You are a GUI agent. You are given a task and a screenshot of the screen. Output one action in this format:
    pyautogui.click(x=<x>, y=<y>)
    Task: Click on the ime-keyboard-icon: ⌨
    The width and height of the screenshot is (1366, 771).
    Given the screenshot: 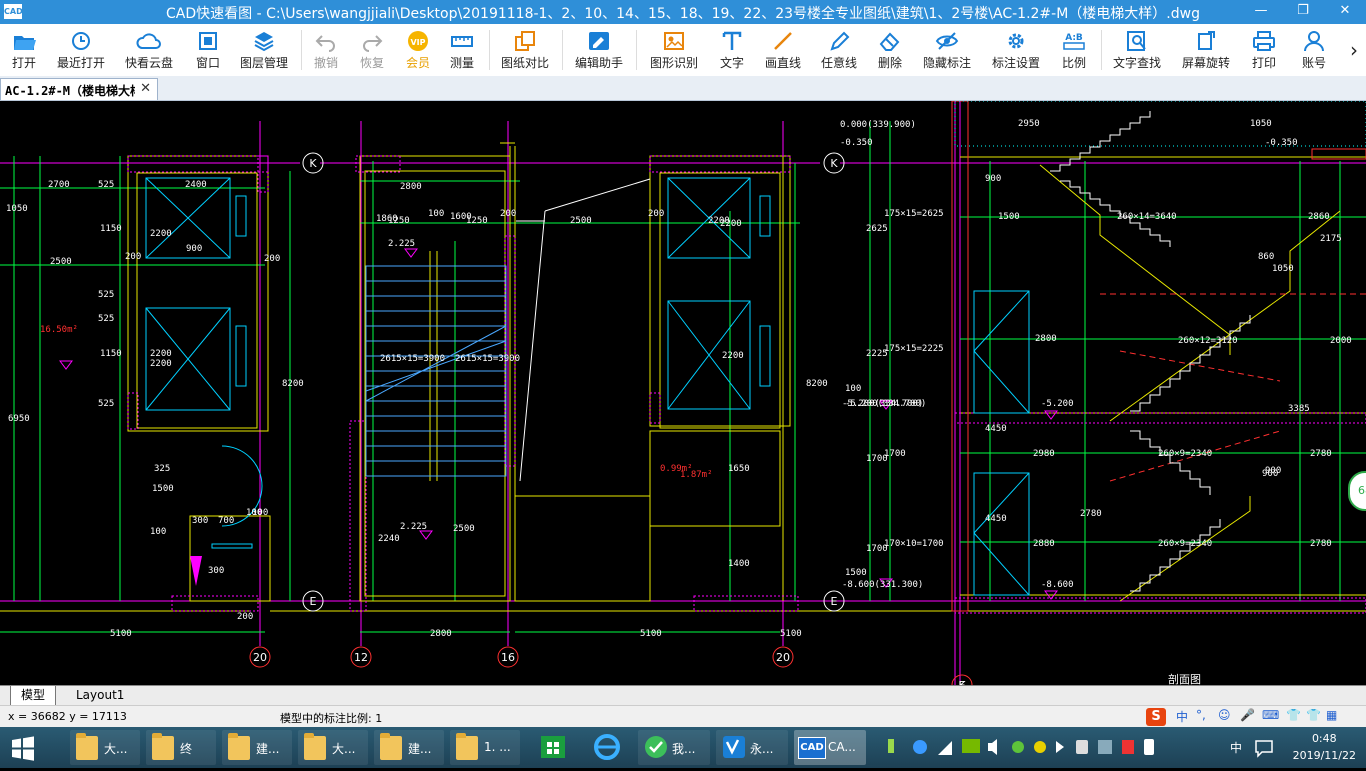 What is the action you would take?
    pyautogui.click(x=1270, y=717)
    